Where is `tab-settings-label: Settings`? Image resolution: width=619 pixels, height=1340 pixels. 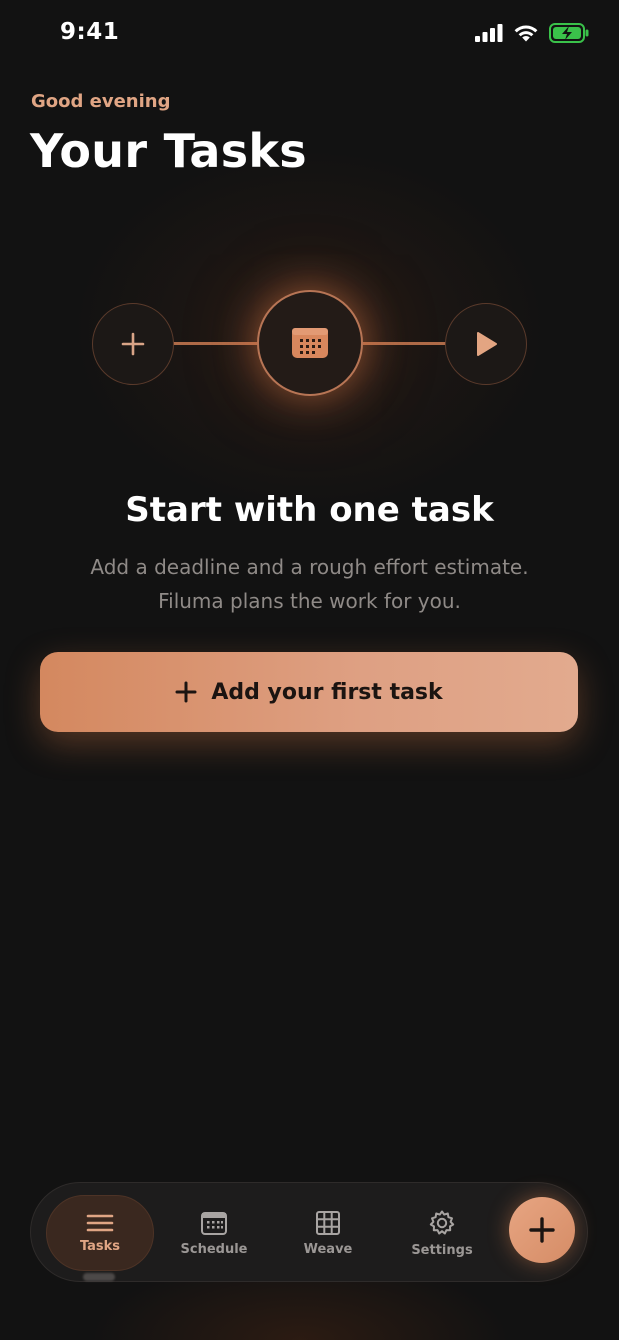
tab-settings-label: Settings is located at coordinates (442, 1250).